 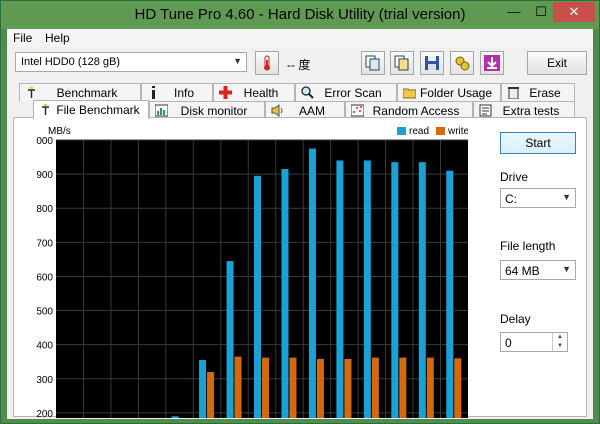 What do you see at coordinates (300, 38) in the screenshot?
I see `menu-bar: File Help` at bounding box center [300, 38].